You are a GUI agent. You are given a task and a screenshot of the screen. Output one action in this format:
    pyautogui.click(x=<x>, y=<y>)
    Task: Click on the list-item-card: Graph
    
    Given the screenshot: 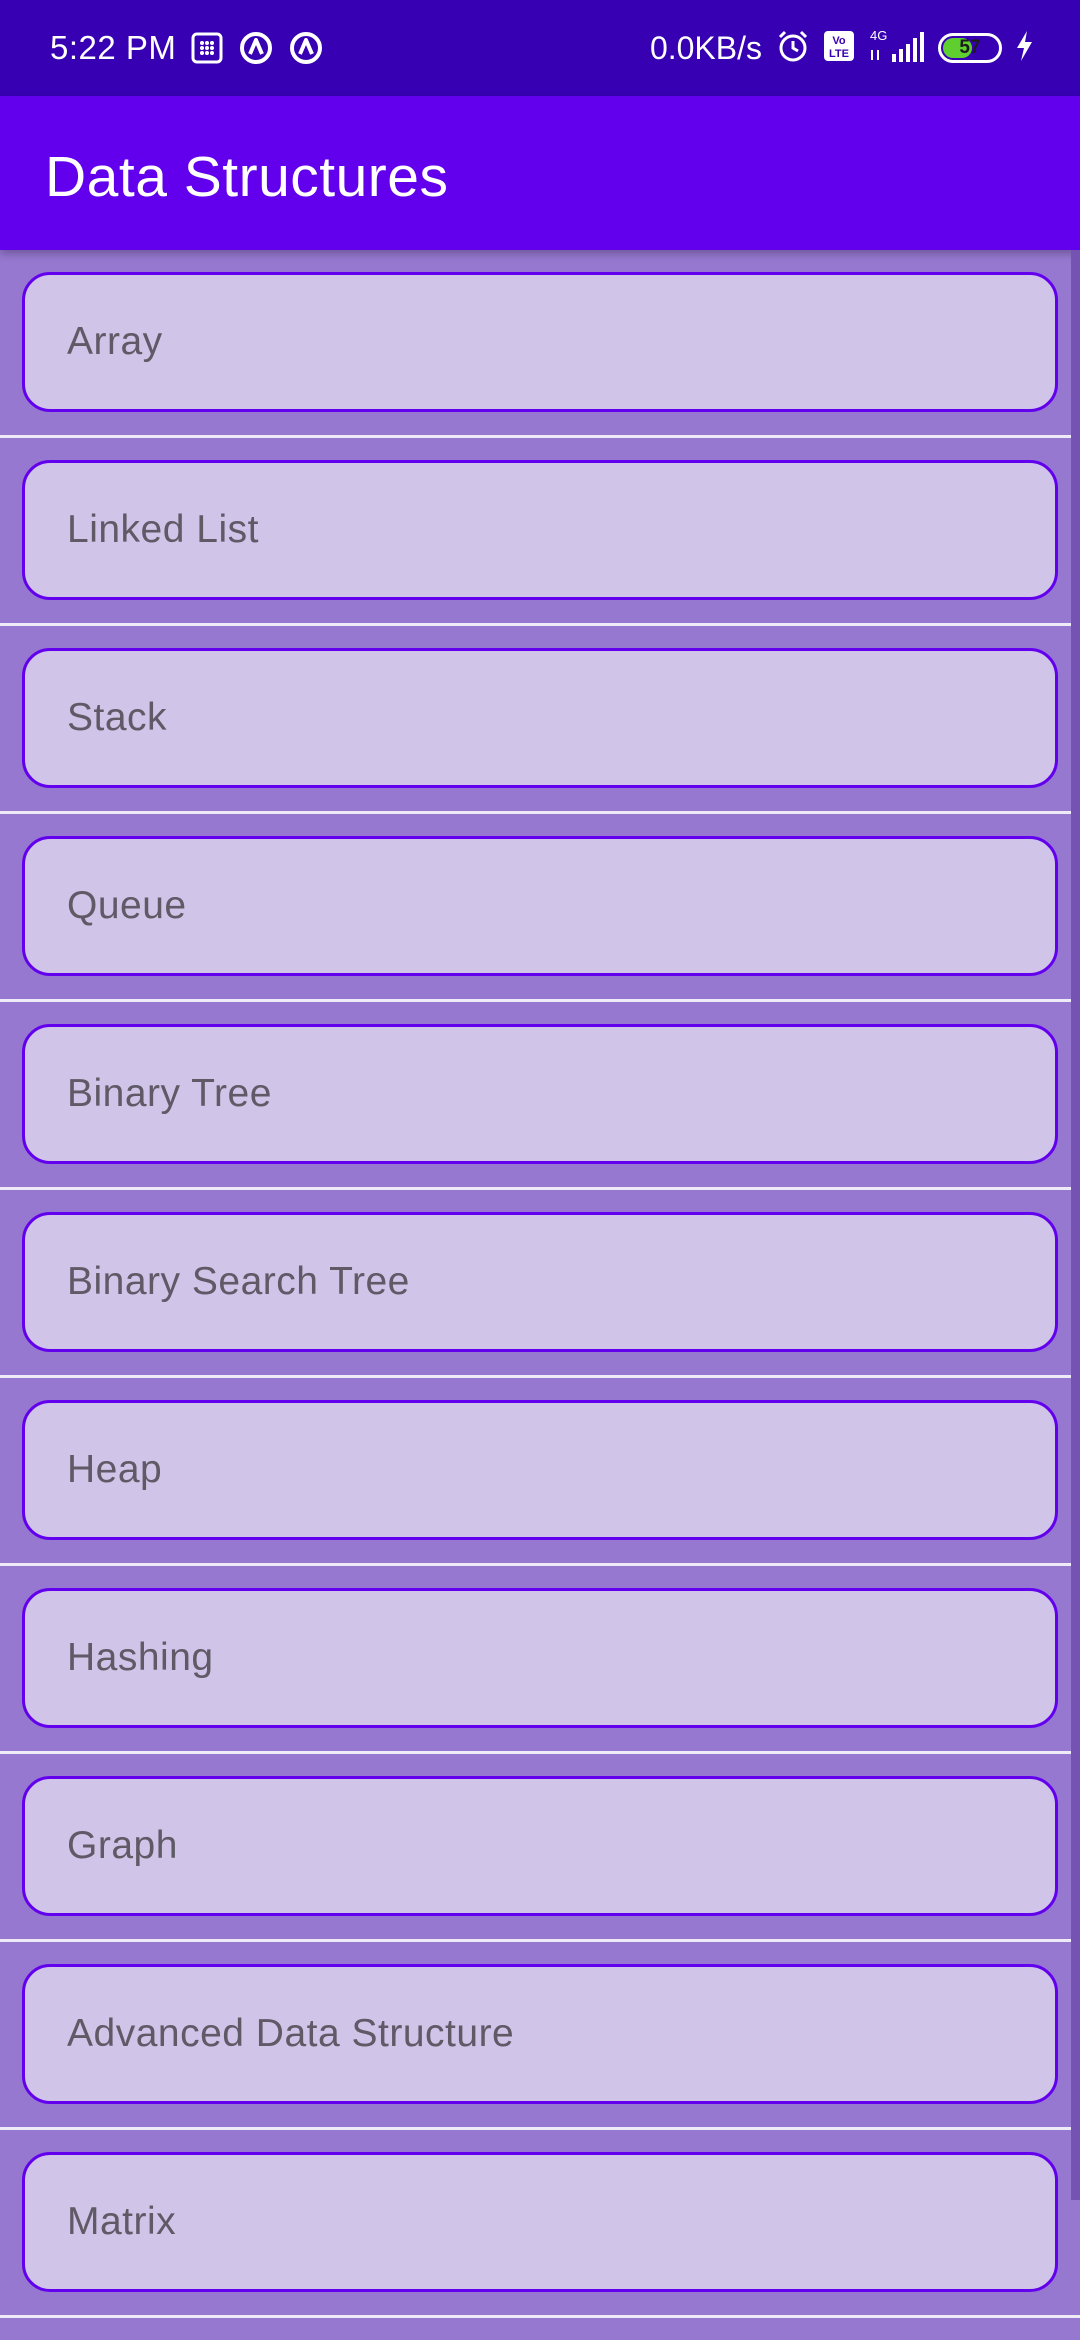 What is the action you would take?
    pyautogui.click(x=540, y=1846)
    